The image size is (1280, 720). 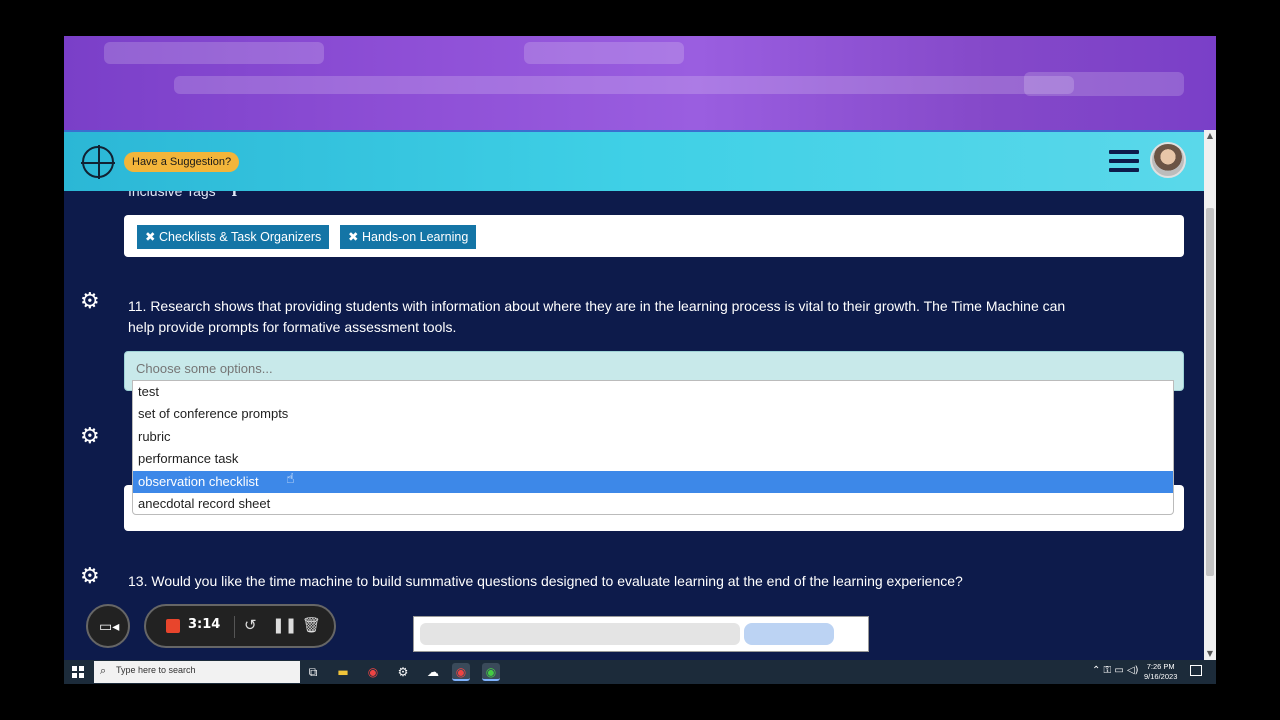 I want to click on tags-label-text: Inclusive Tags, so click(x=172, y=195).